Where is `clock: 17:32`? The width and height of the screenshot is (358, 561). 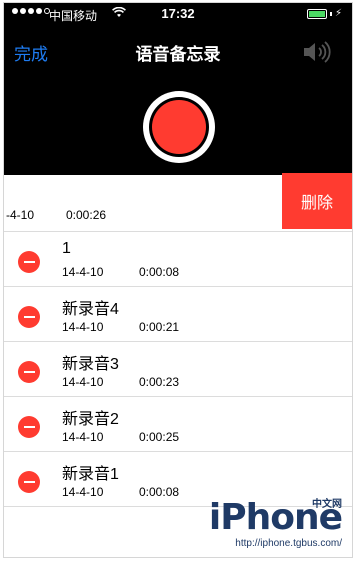 clock: 17:32 is located at coordinates (178, 13).